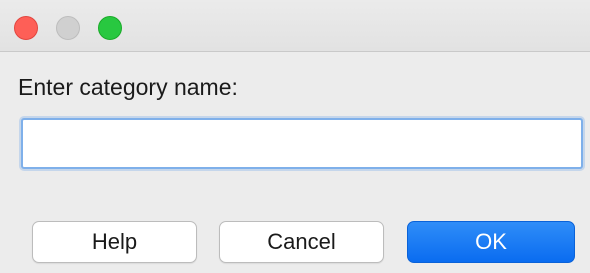 This screenshot has height=273, width=590. Describe the element at coordinates (68, 28) in the screenshot. I see `minimize-window-icon` at that location.